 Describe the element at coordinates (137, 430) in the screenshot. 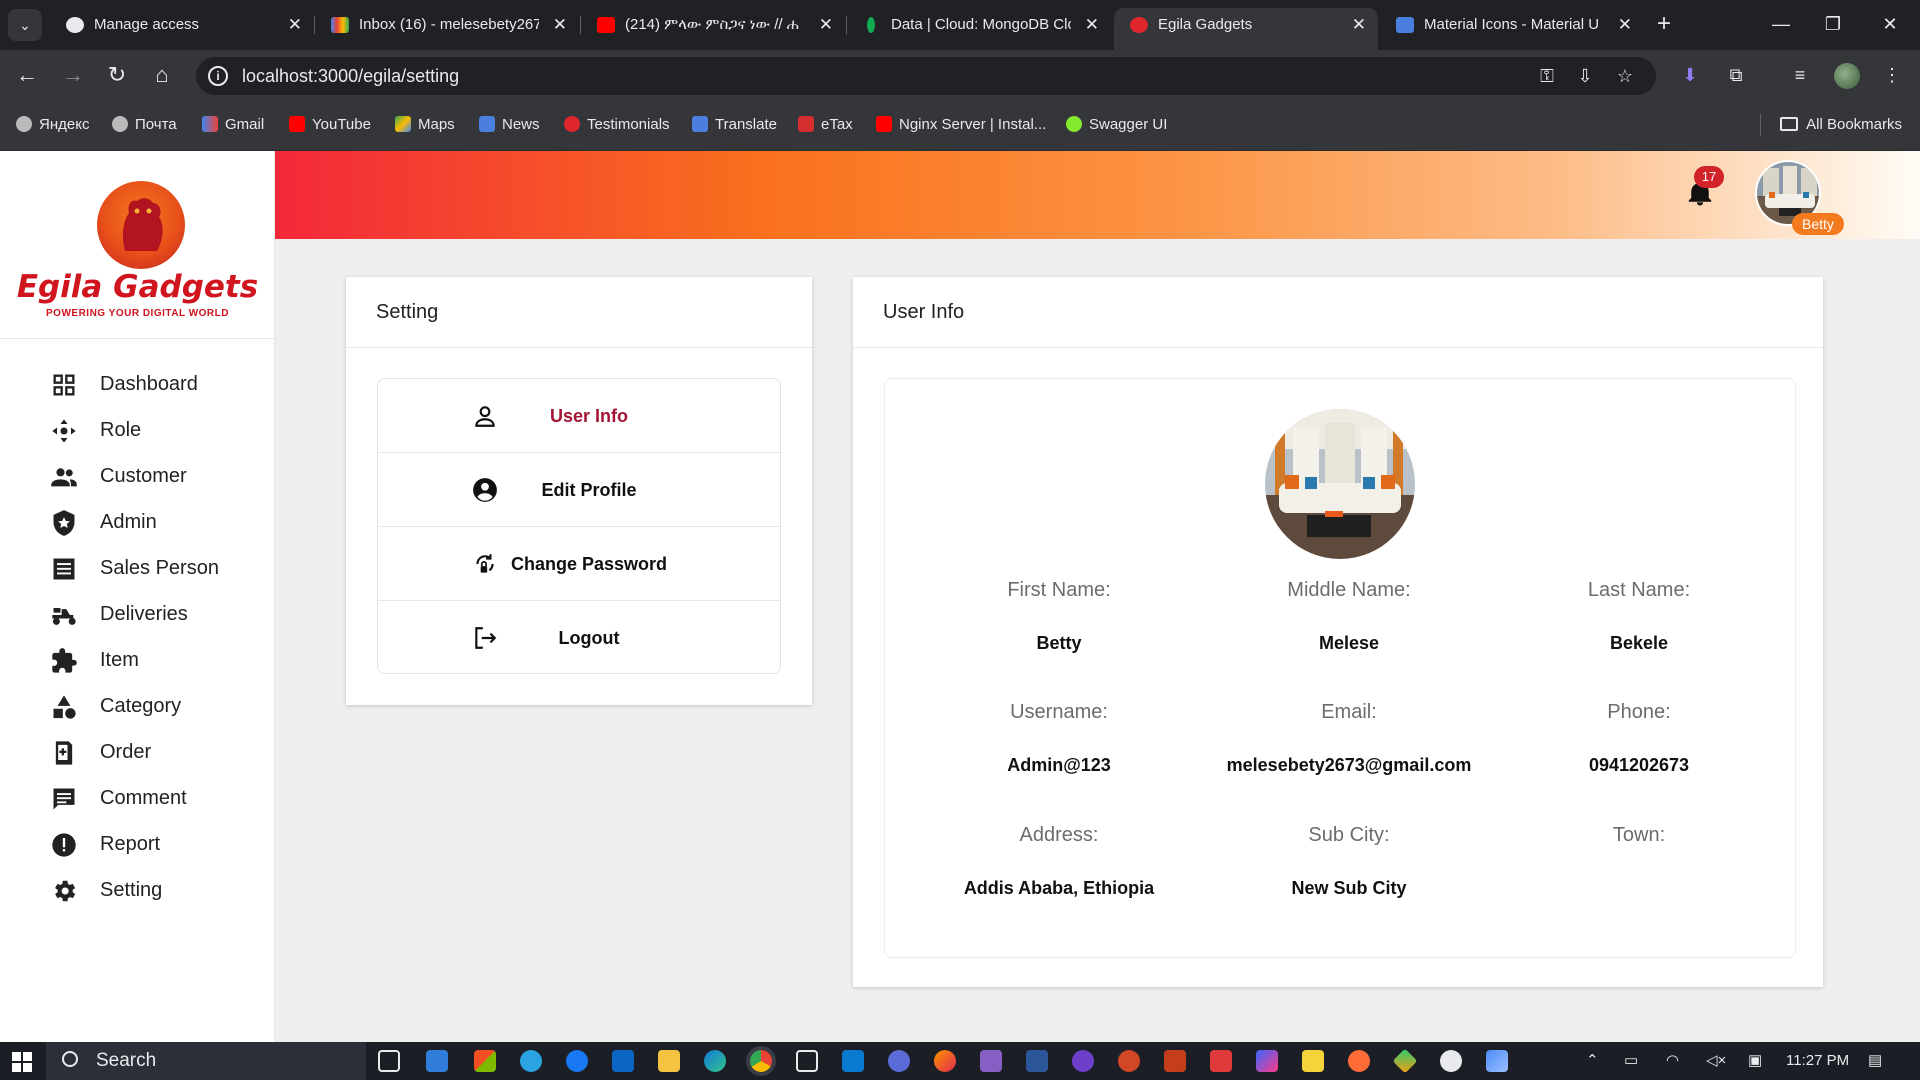

I see `sidebar-item-role: Role` at that location.